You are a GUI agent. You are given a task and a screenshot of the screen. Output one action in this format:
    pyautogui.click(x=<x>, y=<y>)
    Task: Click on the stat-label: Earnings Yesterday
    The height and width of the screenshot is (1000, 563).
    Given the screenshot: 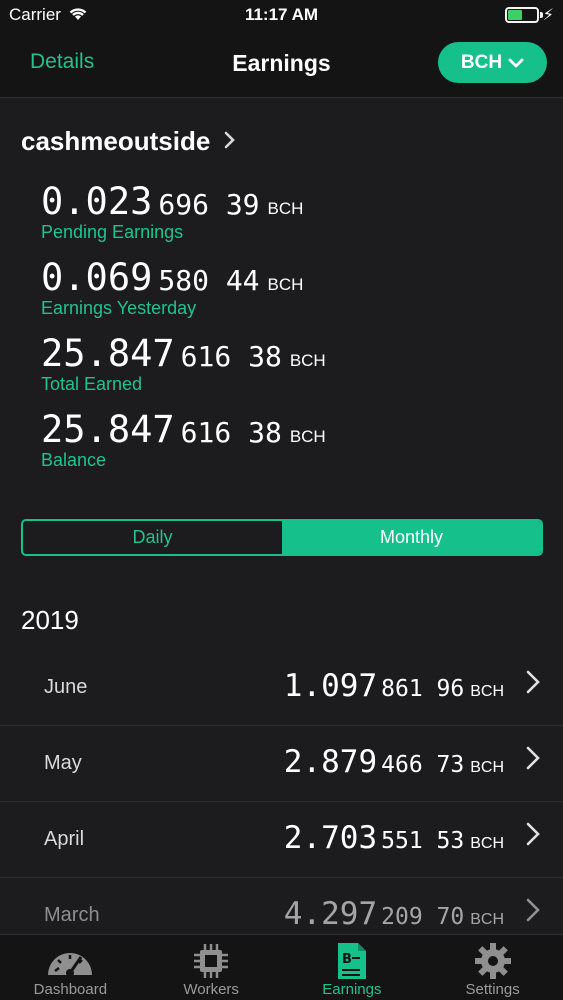 What is the action you would take?
    pyautogui.click(x=119, y=308)
    